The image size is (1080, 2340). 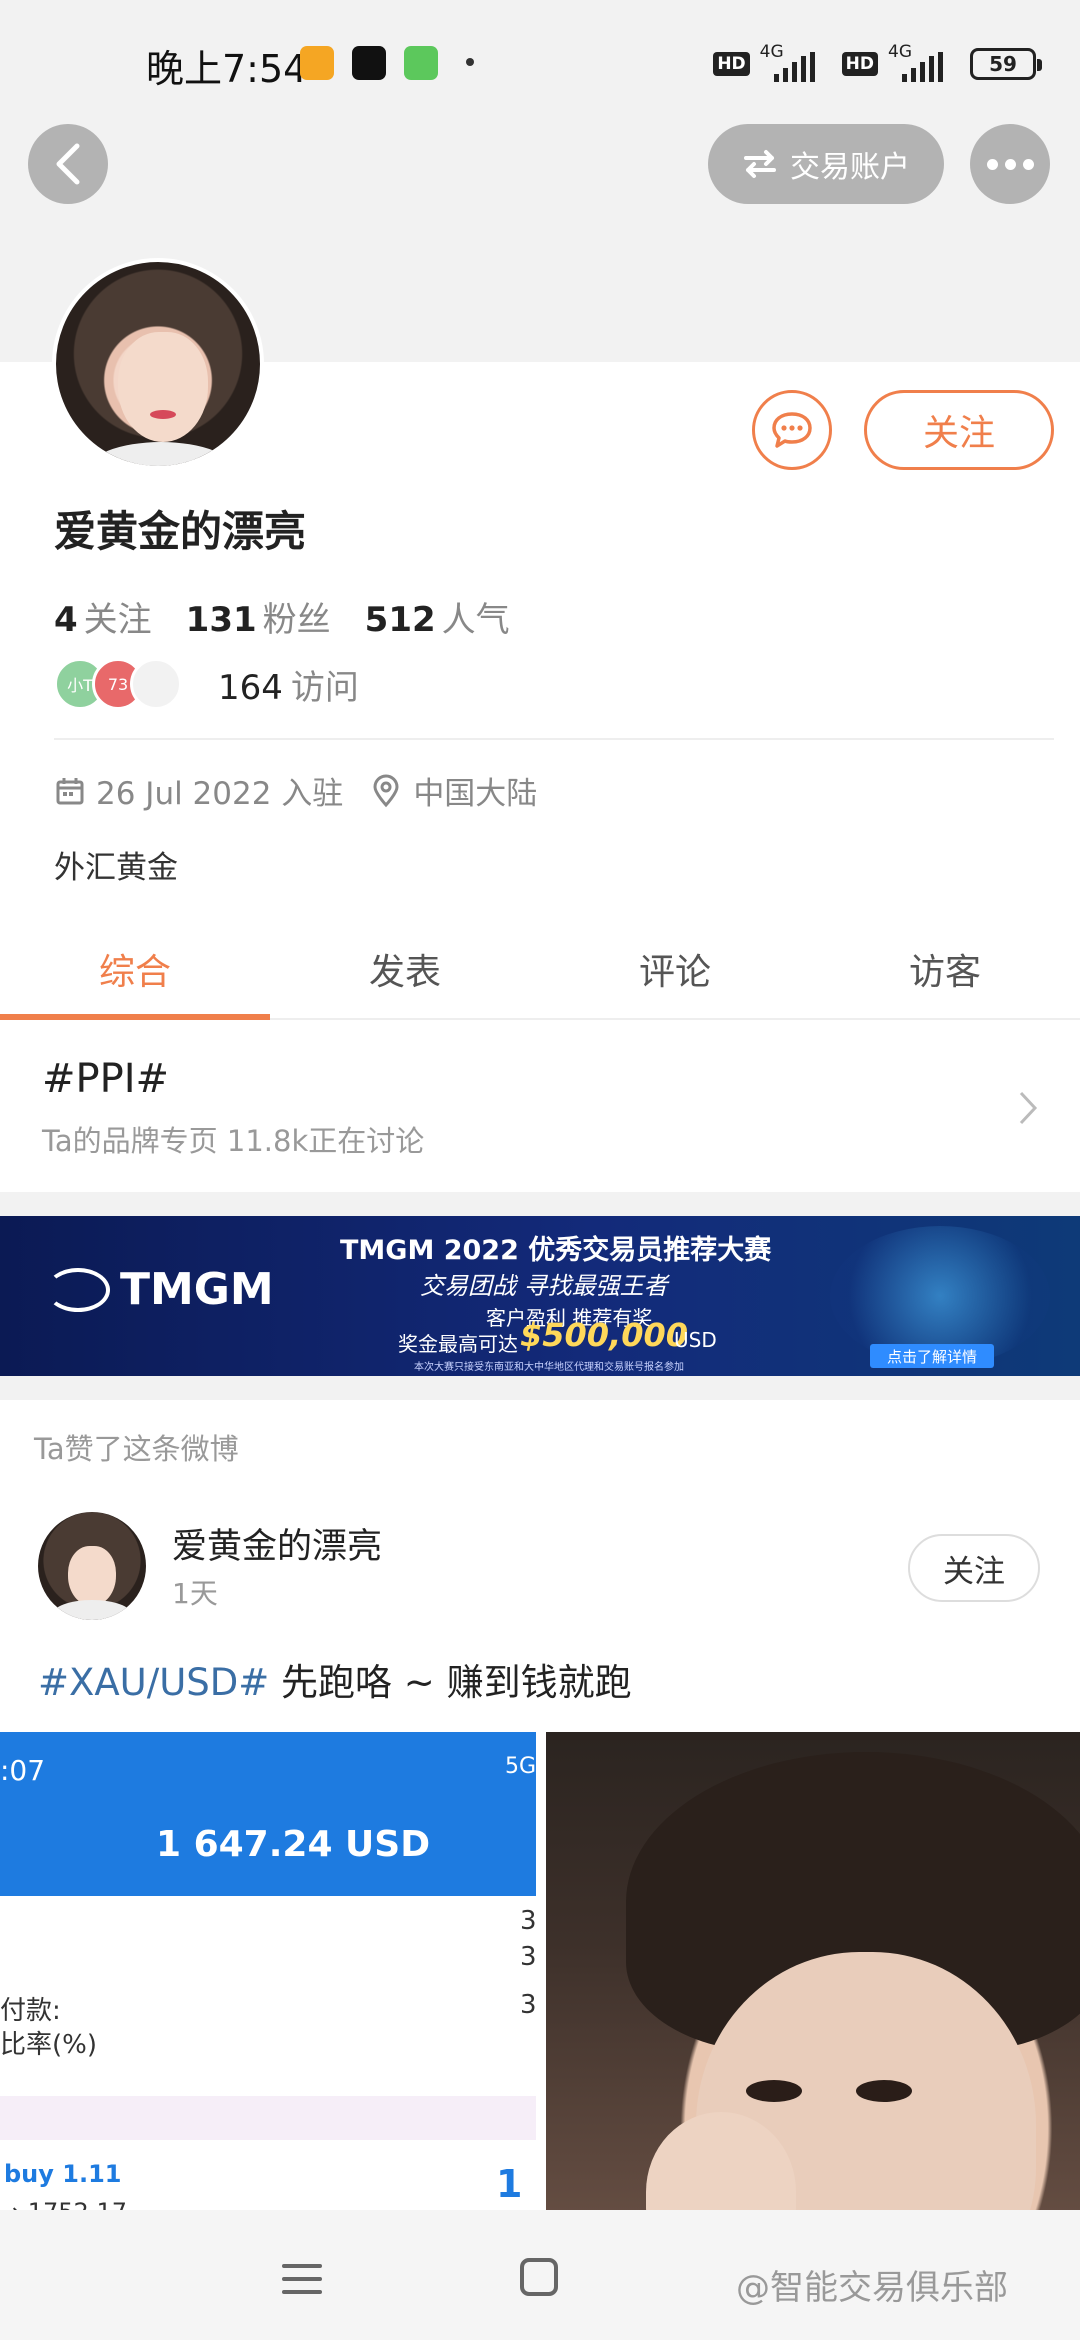 I want to click on status-dot, so click(x=470, y=62).